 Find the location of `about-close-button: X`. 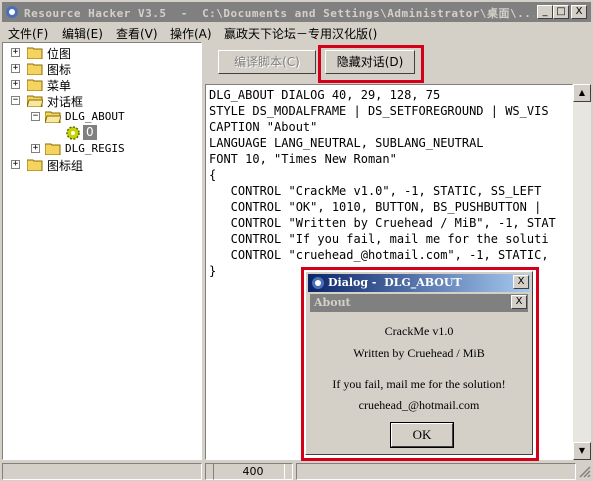

about-close-button: X is located at coordinates (519, 302).